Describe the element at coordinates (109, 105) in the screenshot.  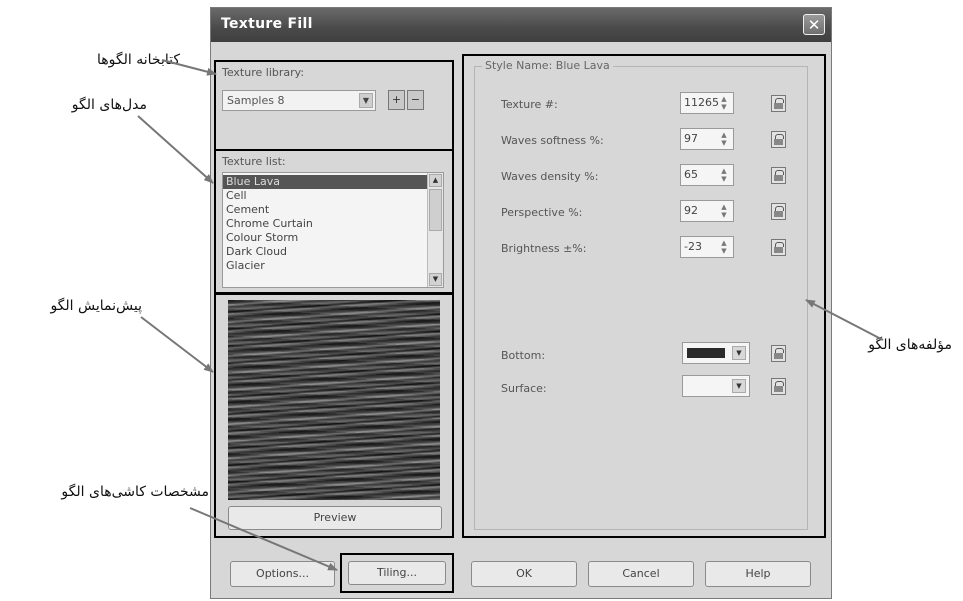
I see `annotation-texture-list: مدل‌های الگو` at that location.